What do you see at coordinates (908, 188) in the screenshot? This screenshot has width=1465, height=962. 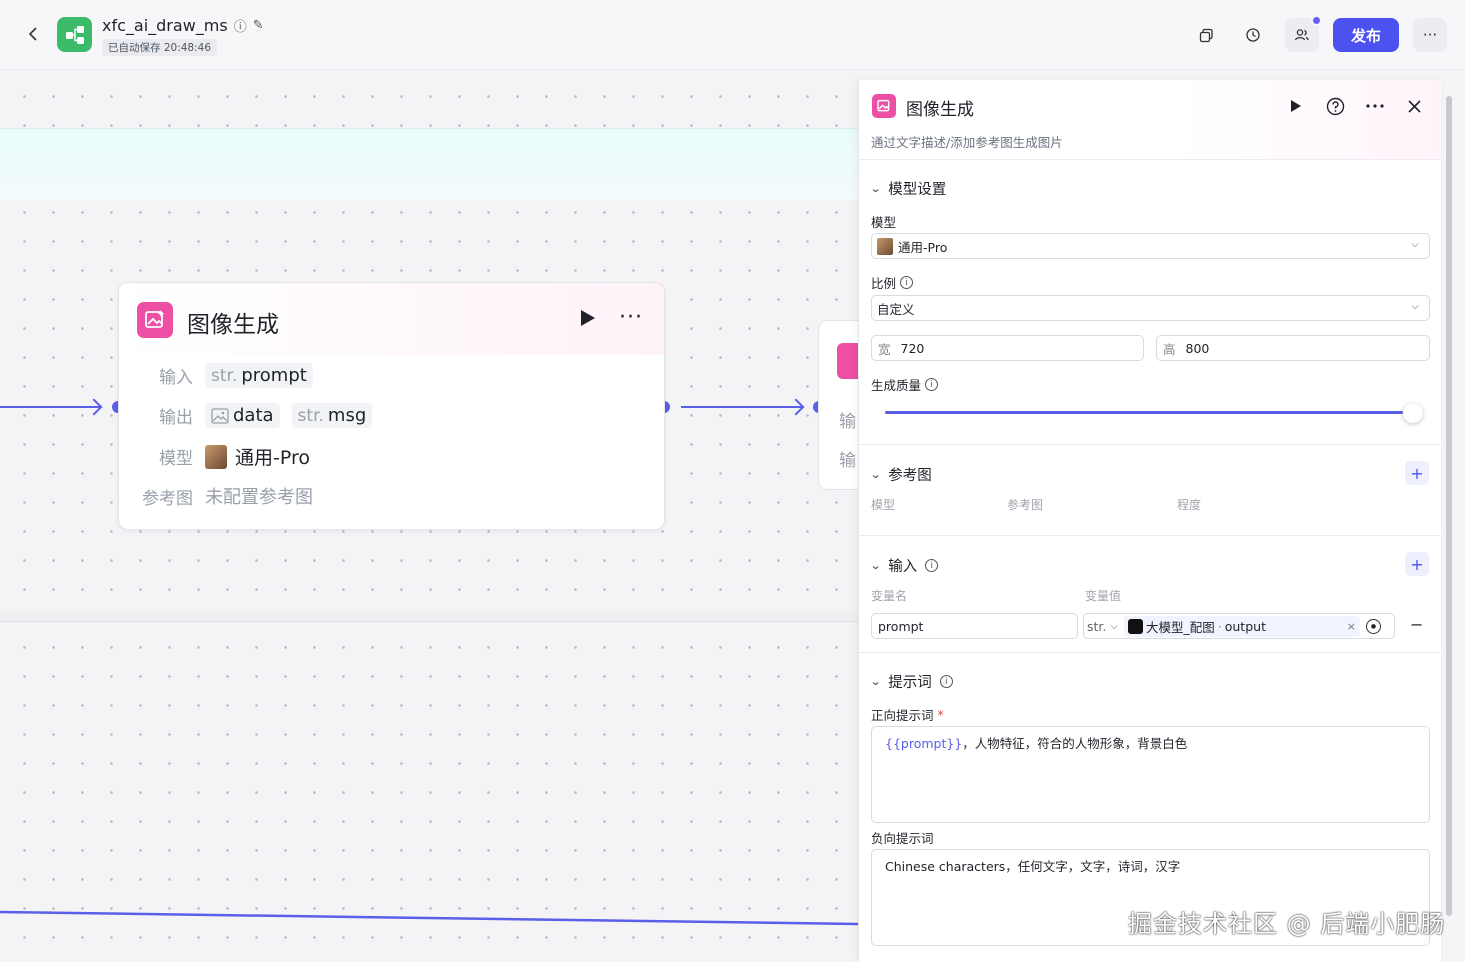 I see `section-model-settings: ⌄ 模型设置` at bounding box center [908, 188].